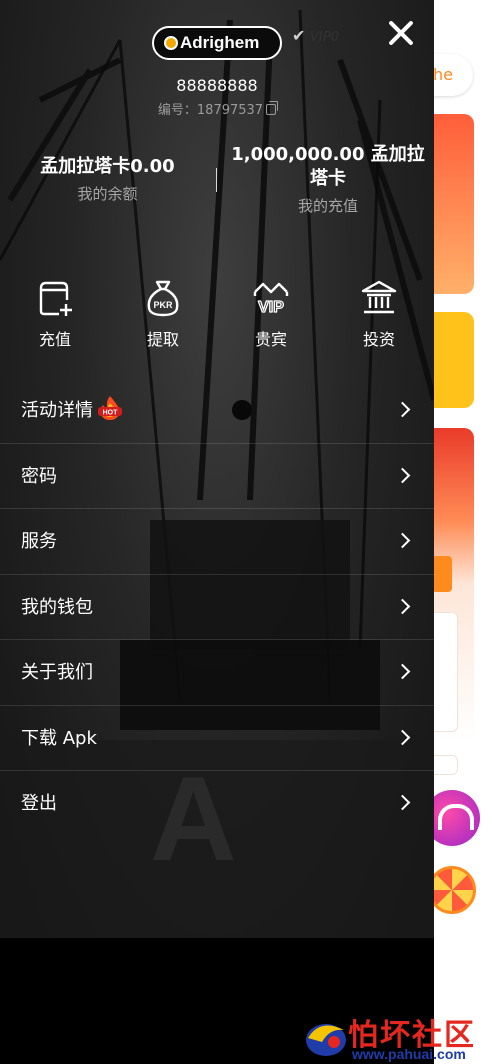 This screenshot has height=1064, width=493. Describe the element at coordinates (107, 194) in the screenshot. I see `balance-label: 我的余额` at that location.